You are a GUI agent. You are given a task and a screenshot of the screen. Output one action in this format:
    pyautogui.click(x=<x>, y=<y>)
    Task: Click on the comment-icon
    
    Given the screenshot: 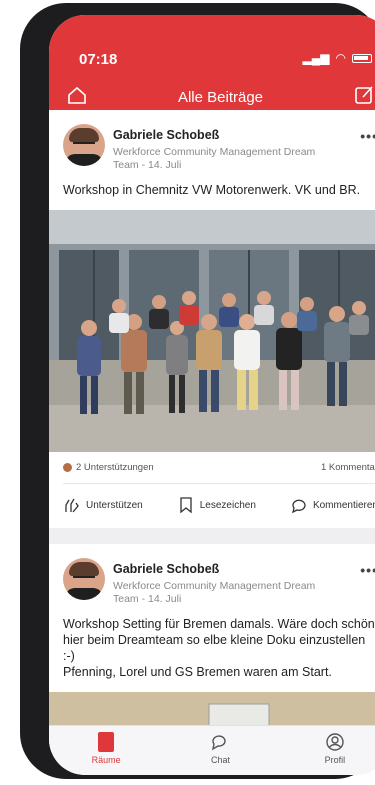 What is the action you would take?
    pyautogui.click(x=298, y=506)
    